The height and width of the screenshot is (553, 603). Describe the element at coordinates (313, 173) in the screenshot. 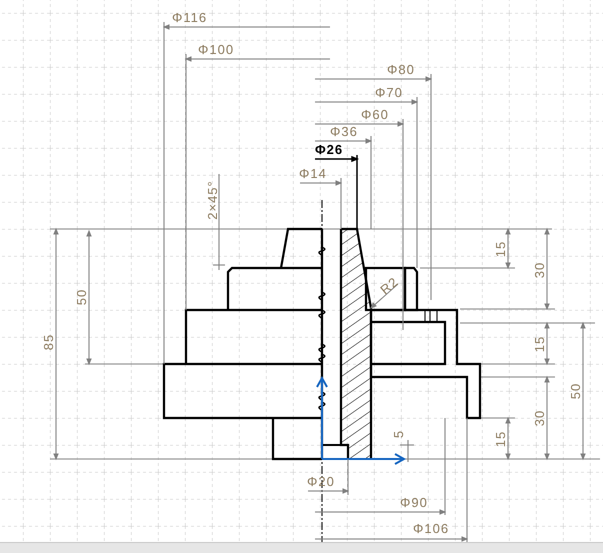

I see `dimension-label: Φ14` at that location.